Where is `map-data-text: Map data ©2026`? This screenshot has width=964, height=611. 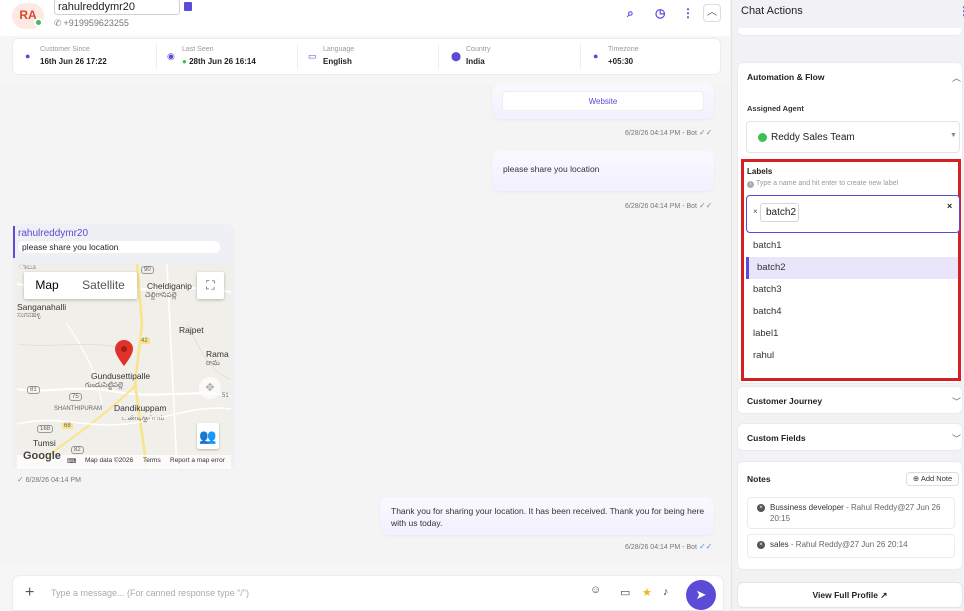
map-data-text: Map data ©2026 is located at coordinates (109, 460).